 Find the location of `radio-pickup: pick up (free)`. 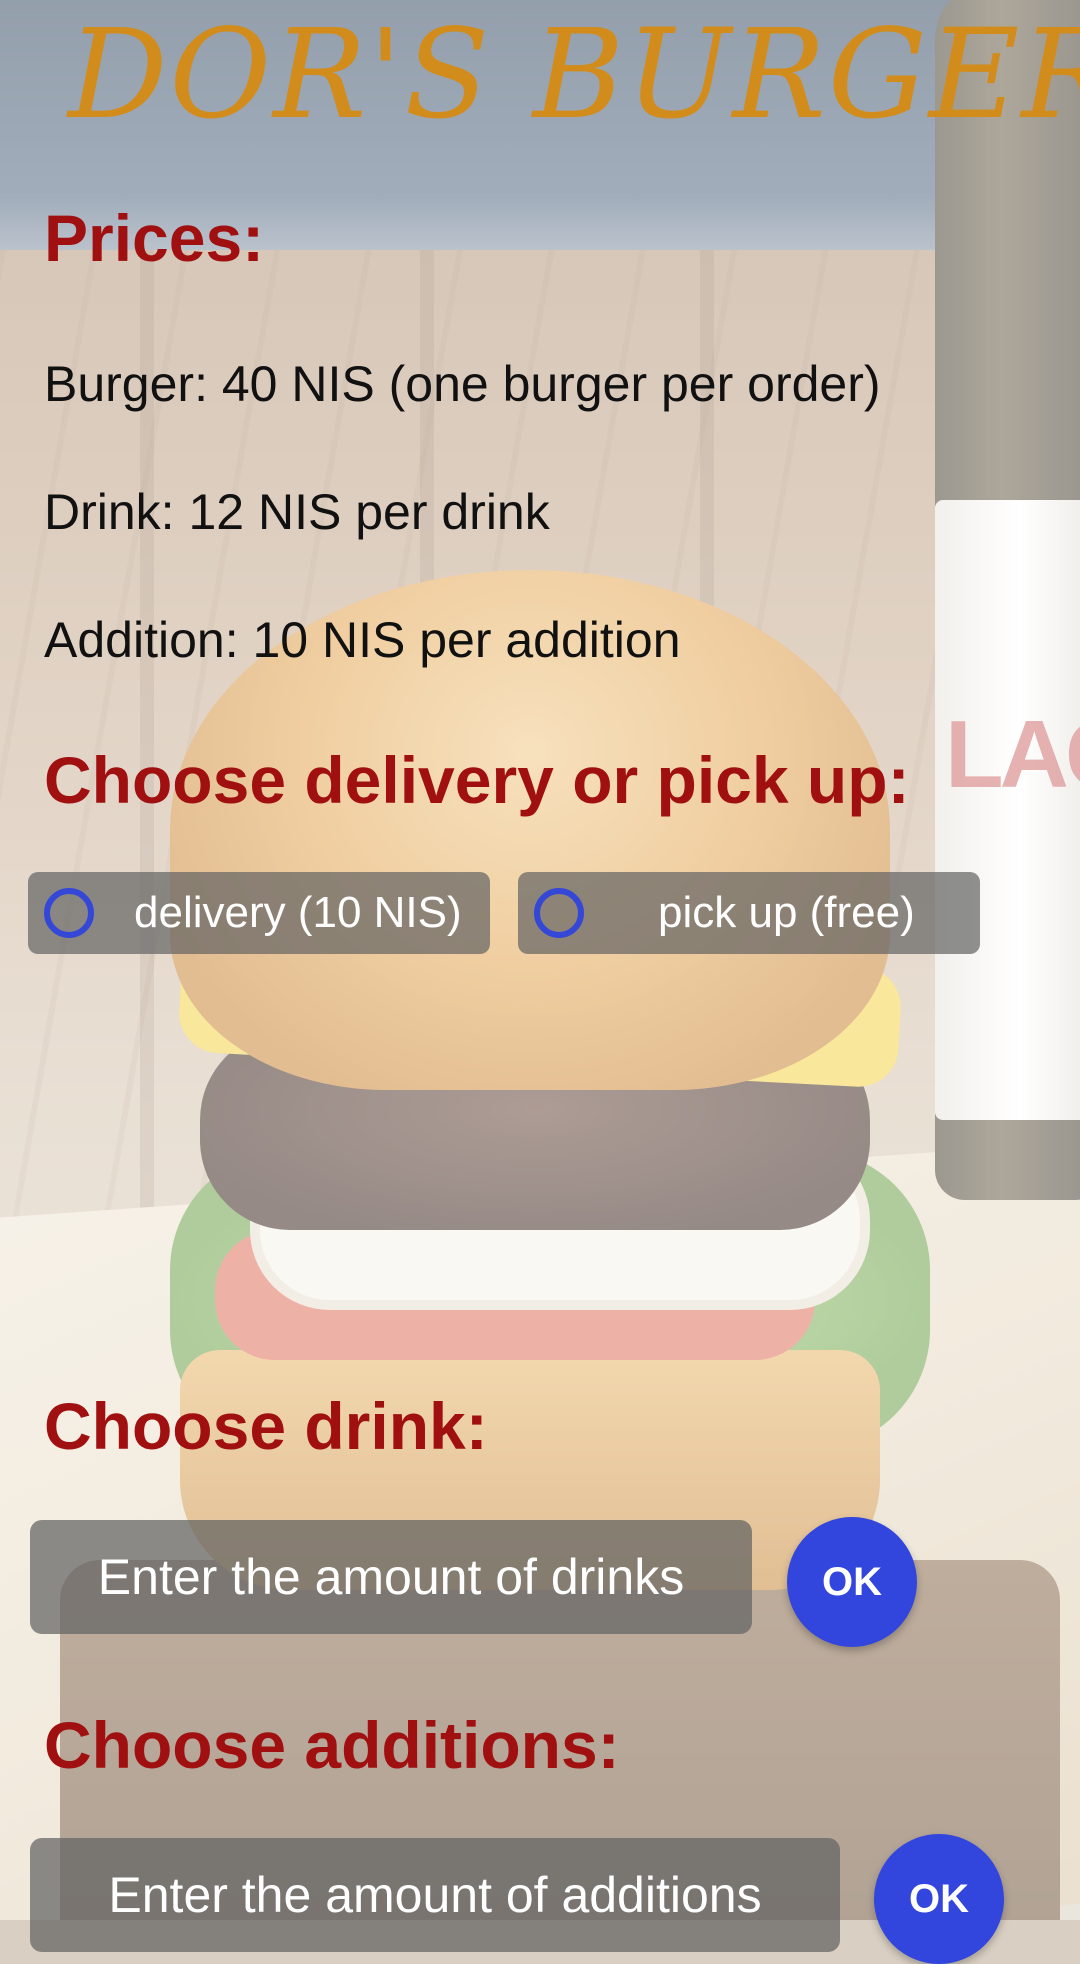

radio-pickup: pick up (free) is located at coordinates (749, 913).